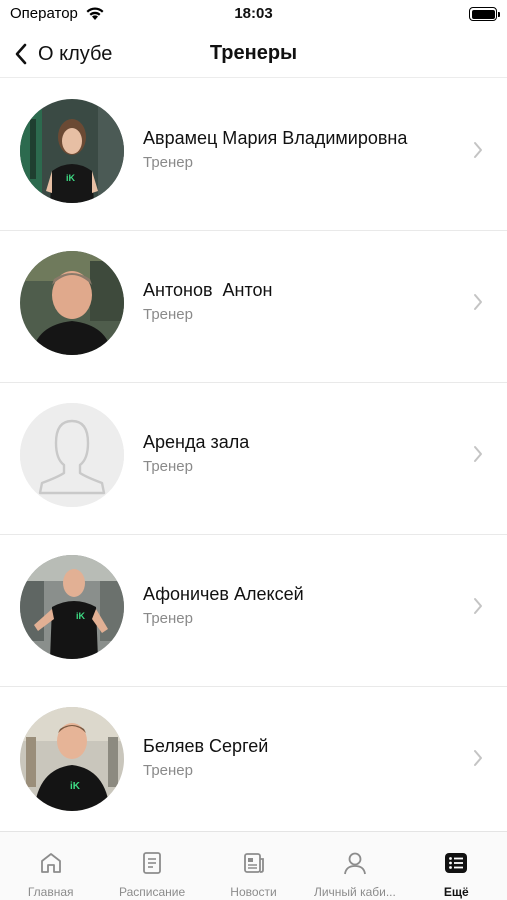 The image size is (507, 900). I want to click on placeholder-person-icon, so click(72, 455).